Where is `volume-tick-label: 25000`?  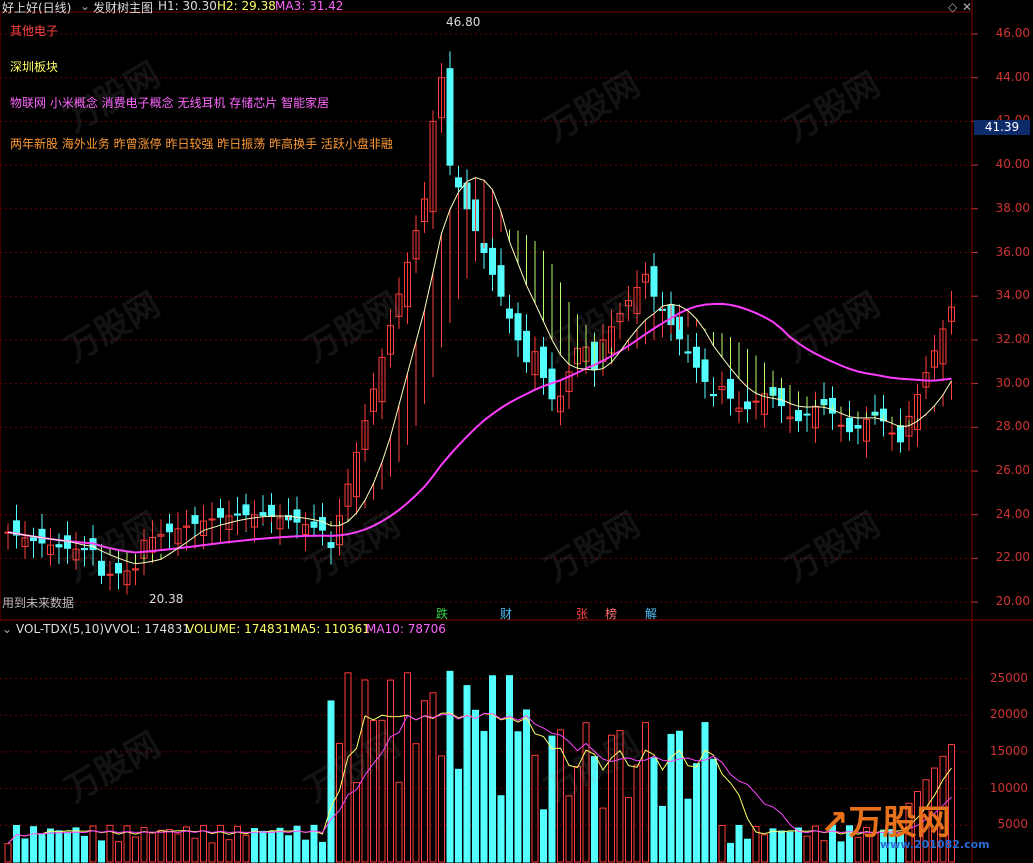
volume-tick-label: 25000 is located at coordinates (1008, 677).